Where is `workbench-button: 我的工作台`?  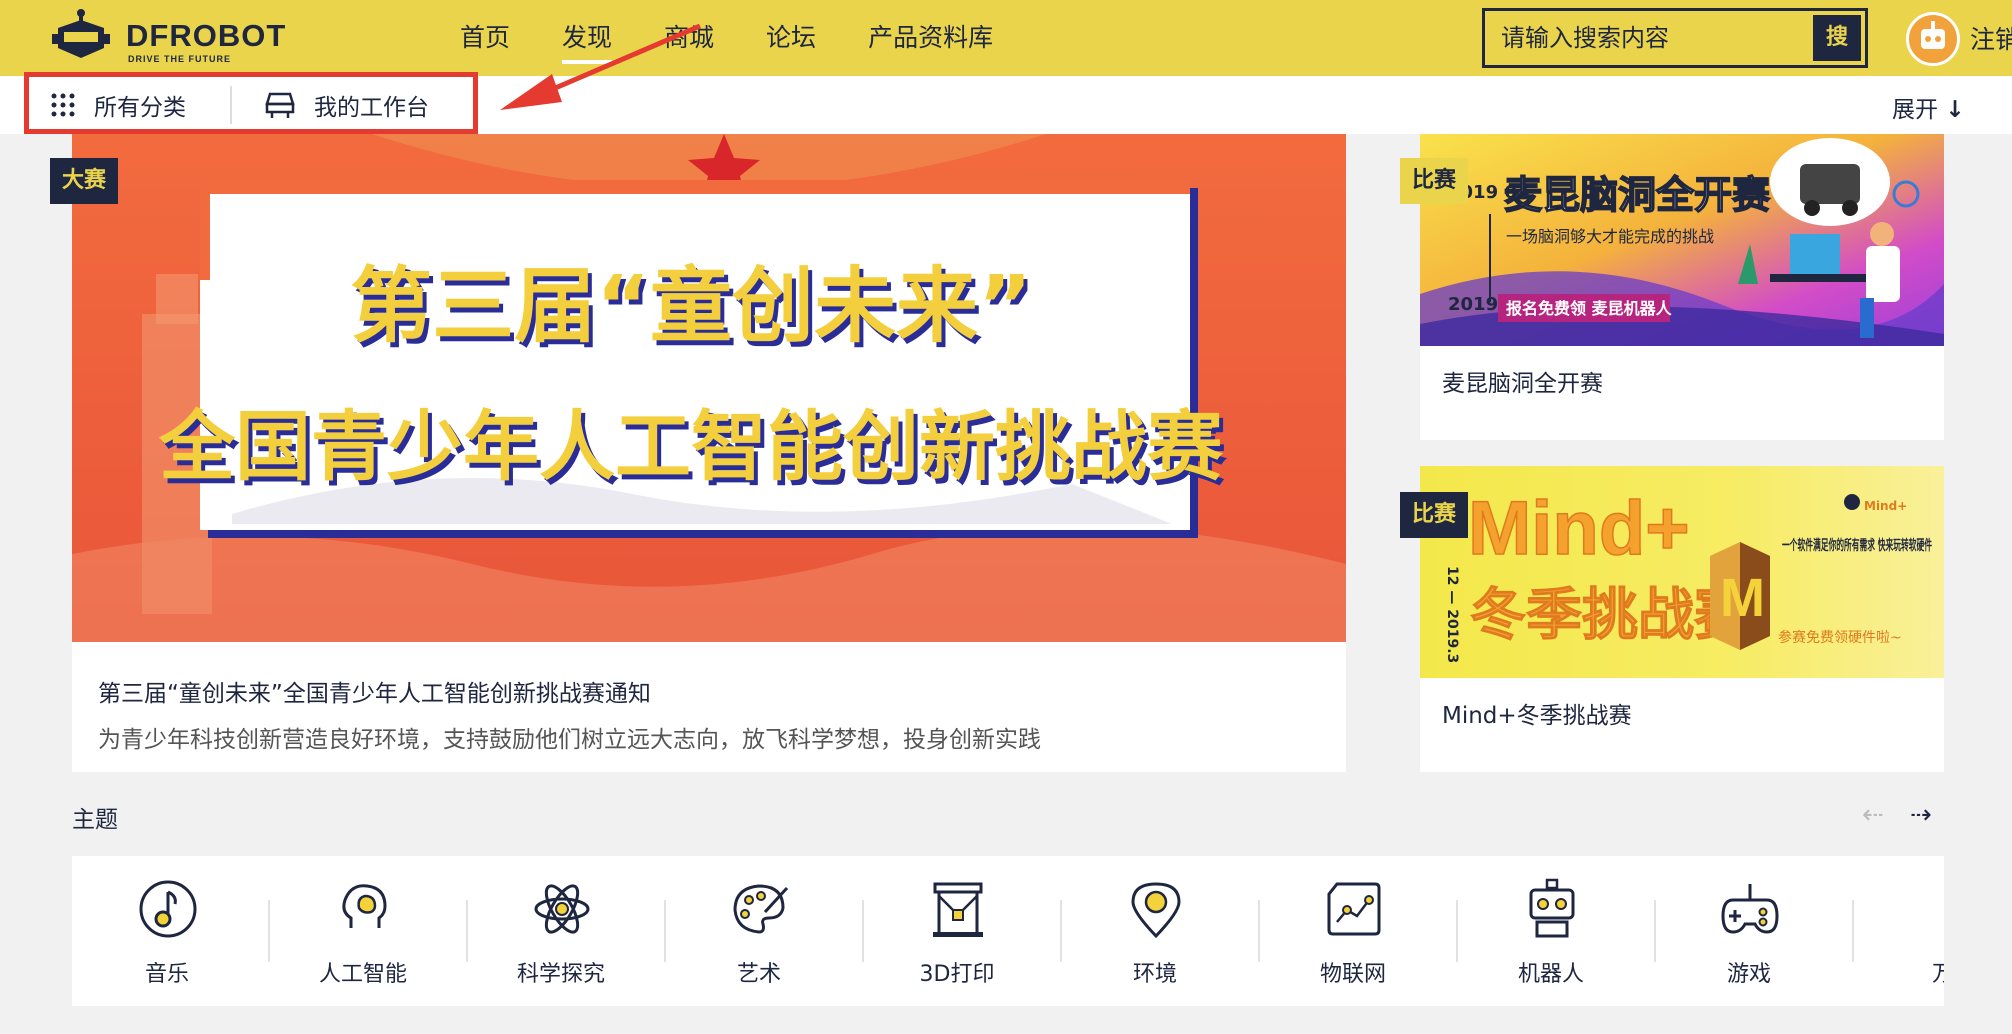 workbench-button: 我的工作台 is located at coordinates (346, 105).